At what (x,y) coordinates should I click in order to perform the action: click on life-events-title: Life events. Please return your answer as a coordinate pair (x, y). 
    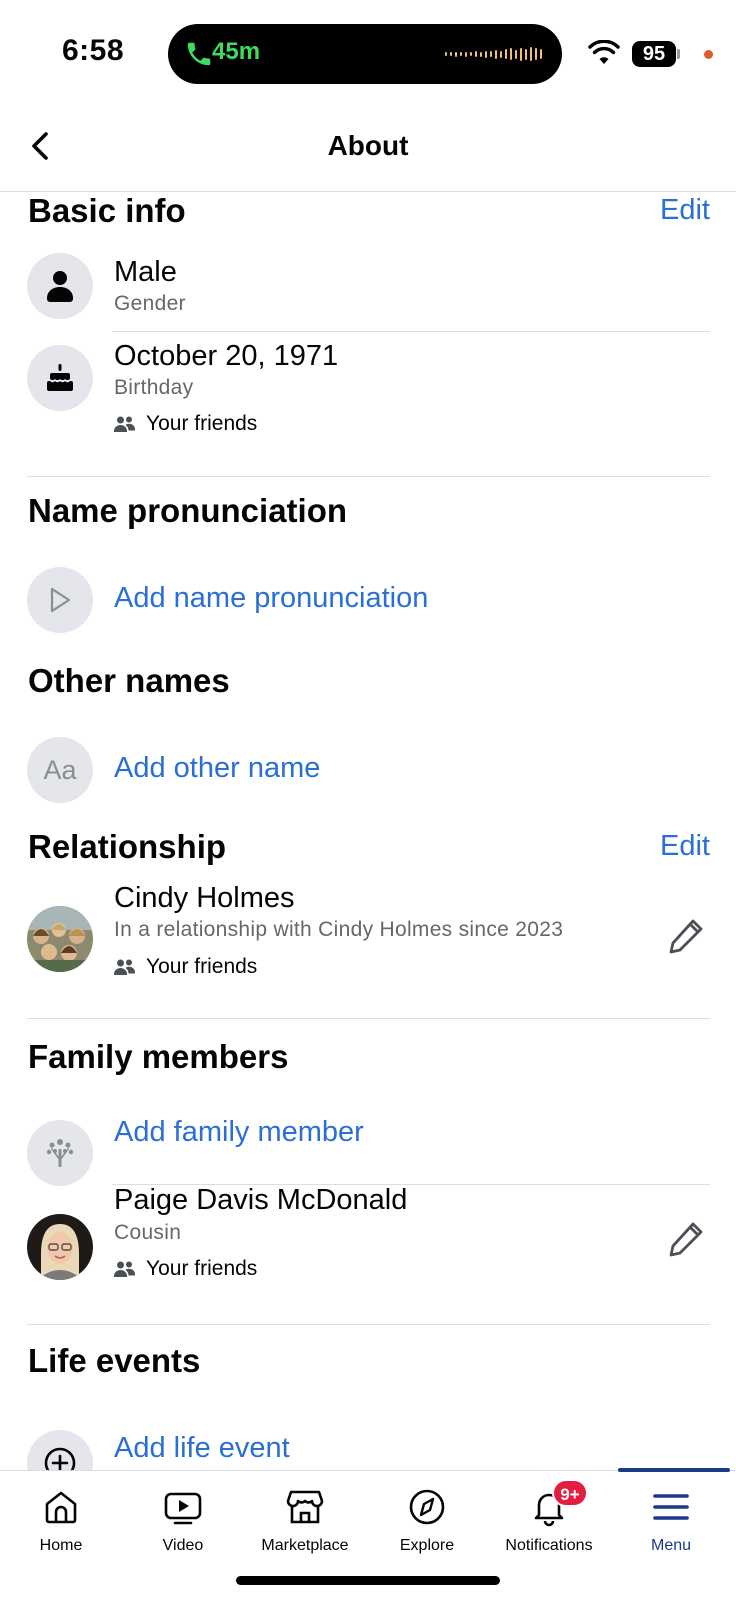
    Looking at the image, I should click on (114, 1360).